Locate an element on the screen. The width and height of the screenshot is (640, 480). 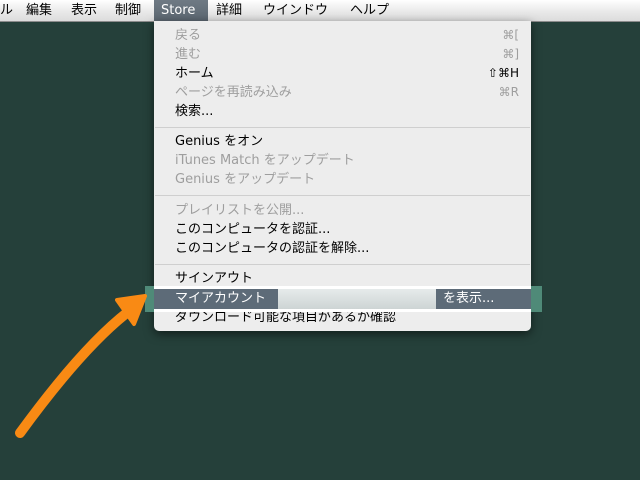
menu-item-label: iTunes Match をアップデート is located at coordinates (265, 160).